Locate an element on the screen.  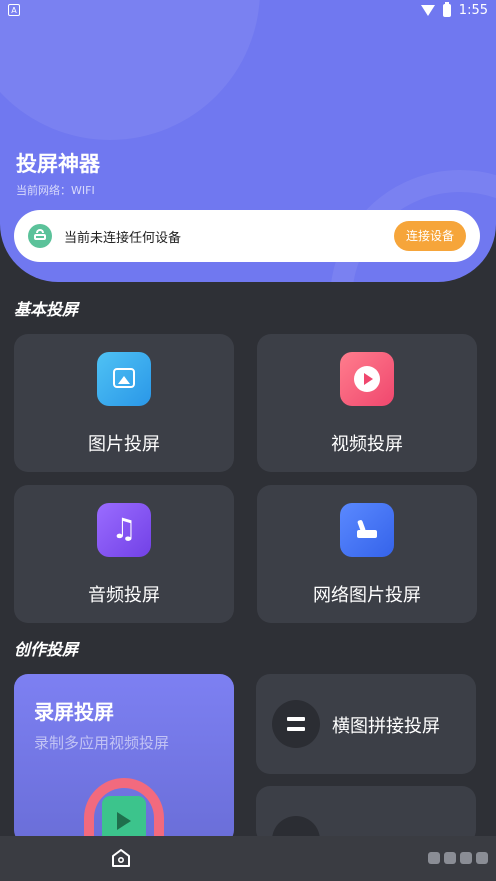
record-subtitle: 录制多应用视频投屏 is located at coordinates (102, 743).